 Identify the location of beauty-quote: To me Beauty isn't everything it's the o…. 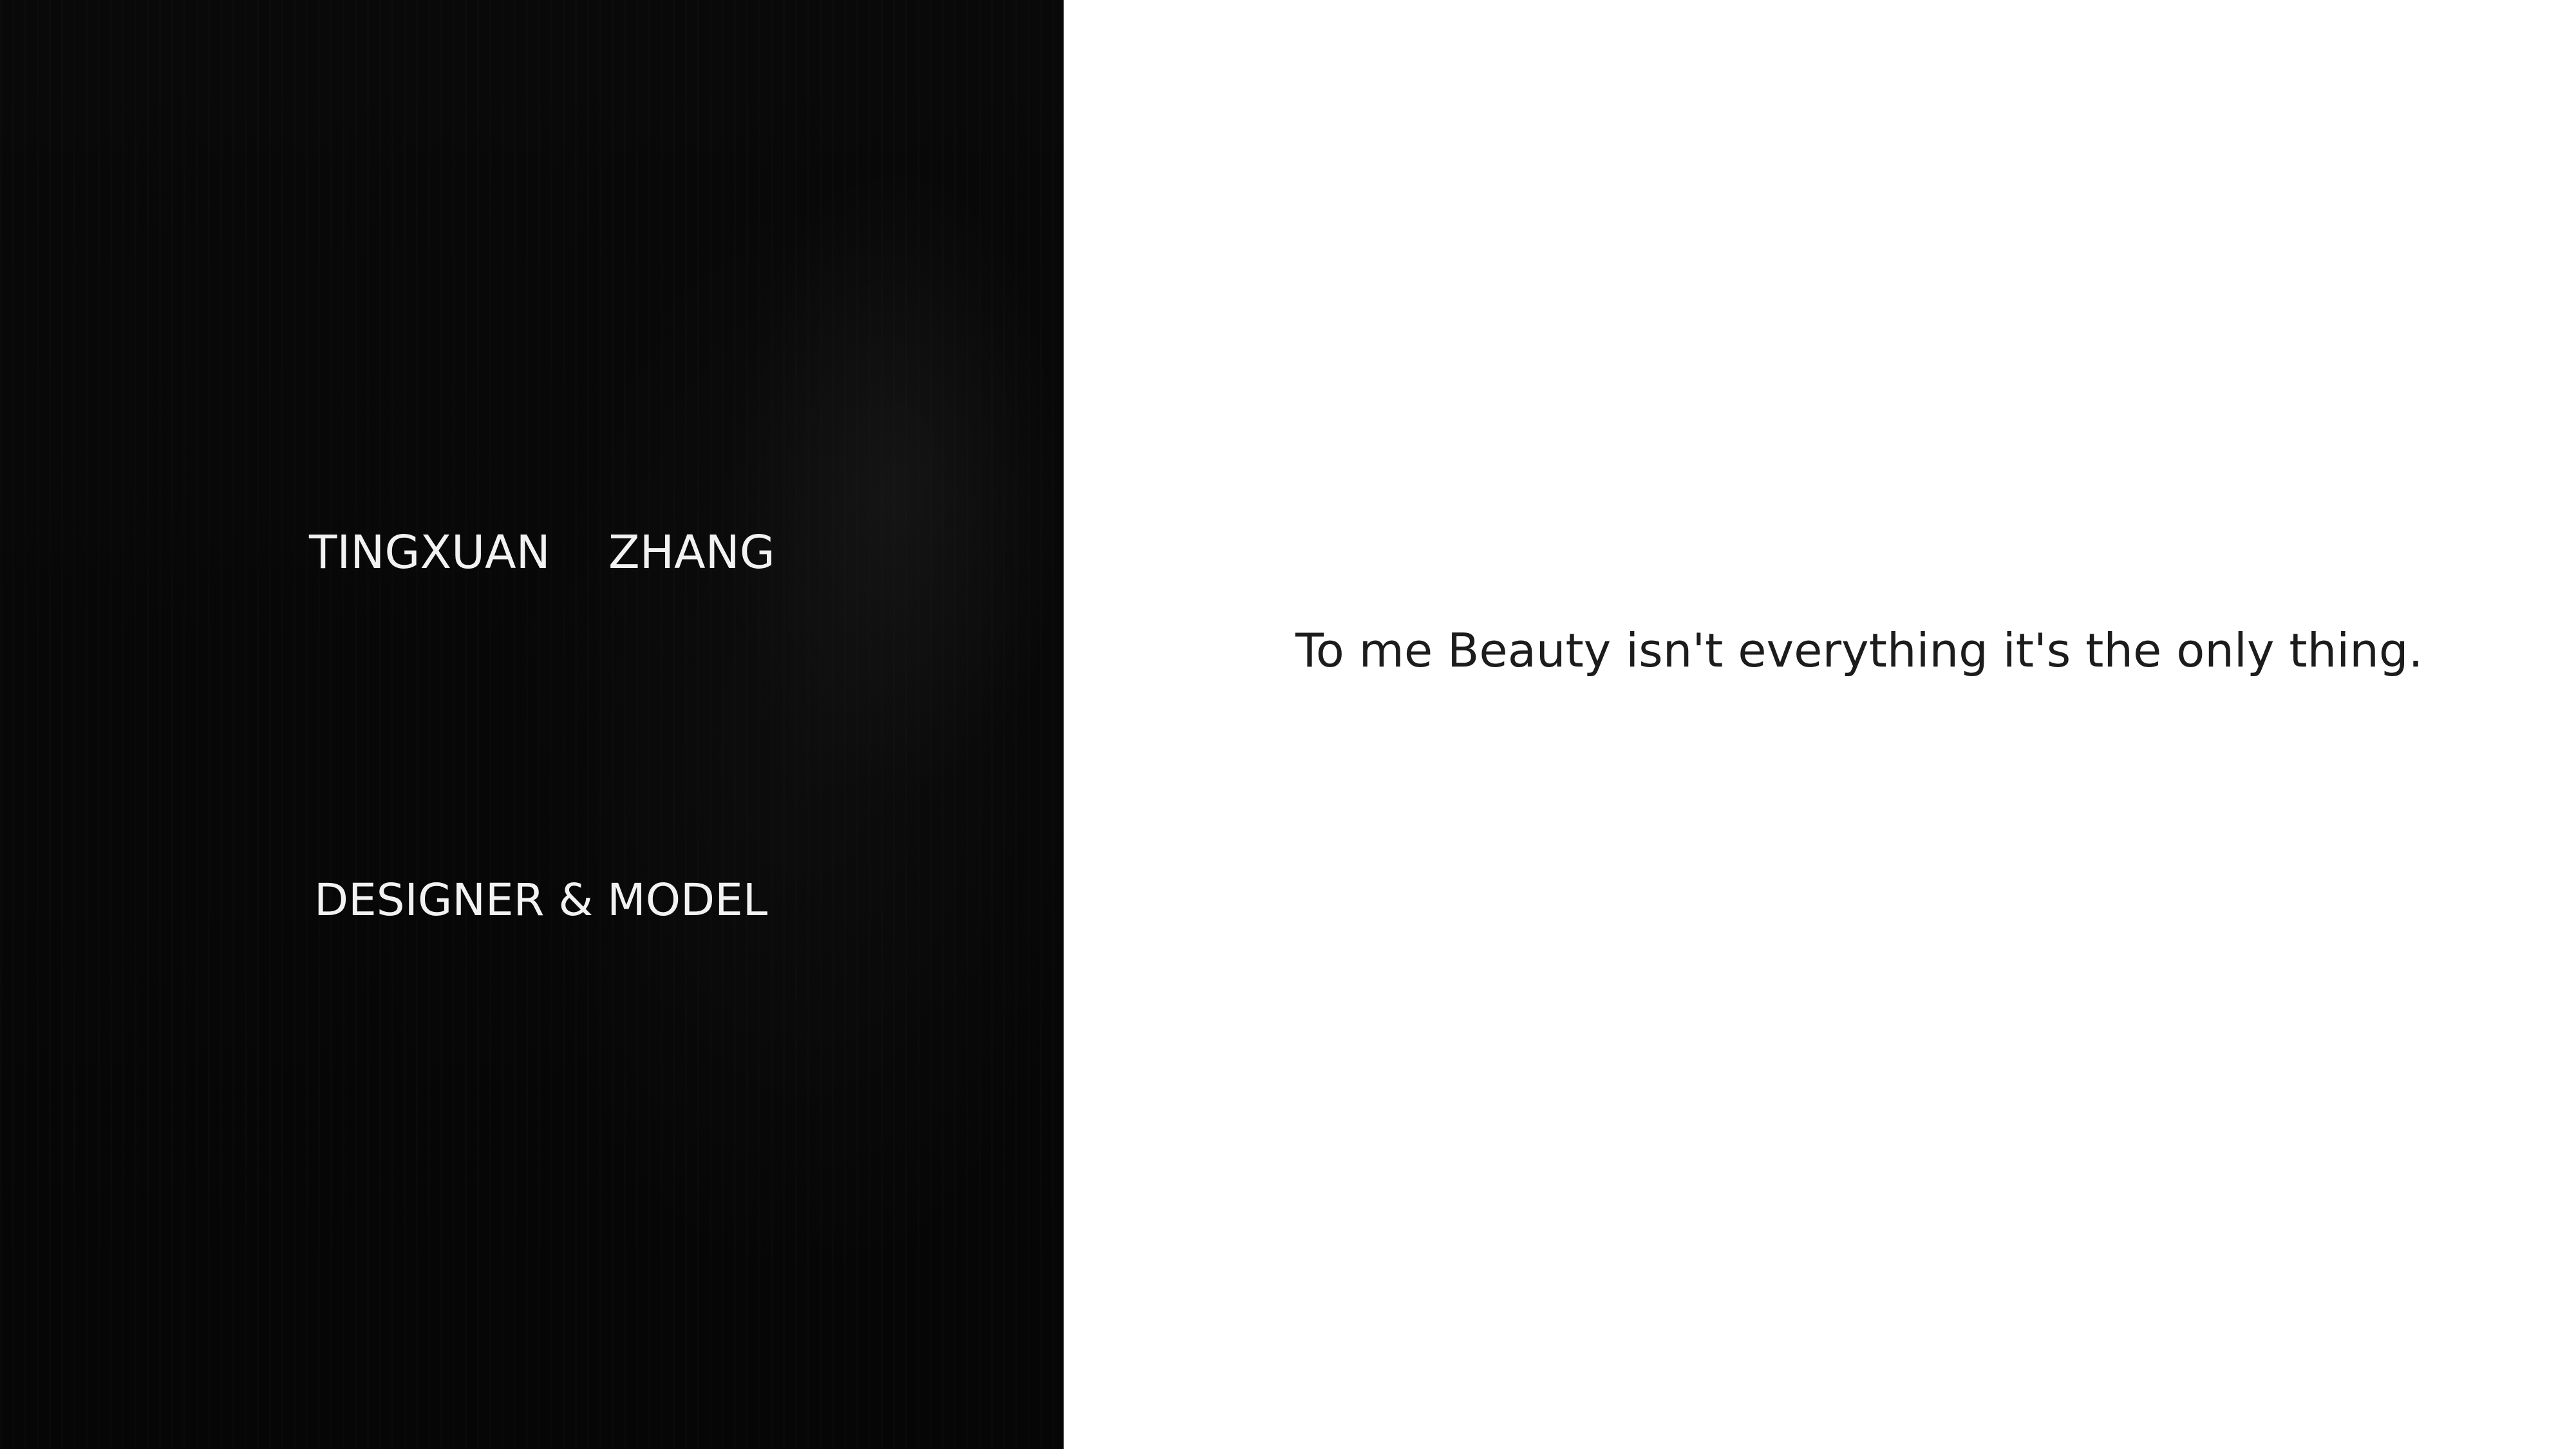
(1859, 650).